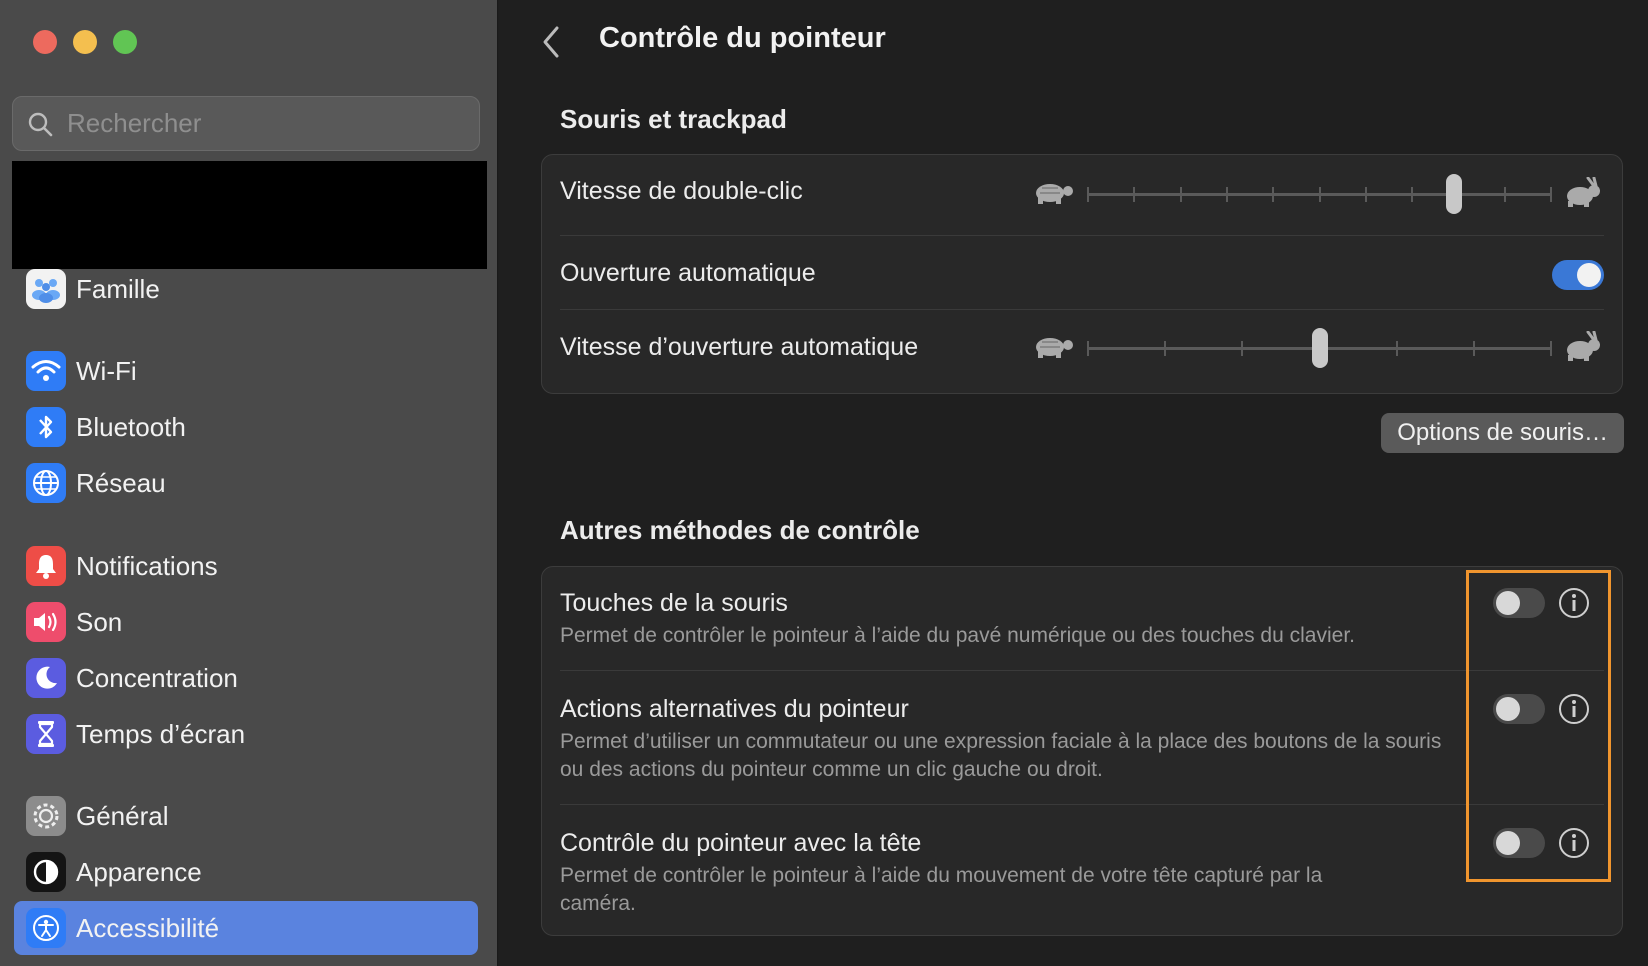 This screenshot has height=966, width=1648. I want to click on sidebar-item-label: Temps d’écran, so click(161, 733).